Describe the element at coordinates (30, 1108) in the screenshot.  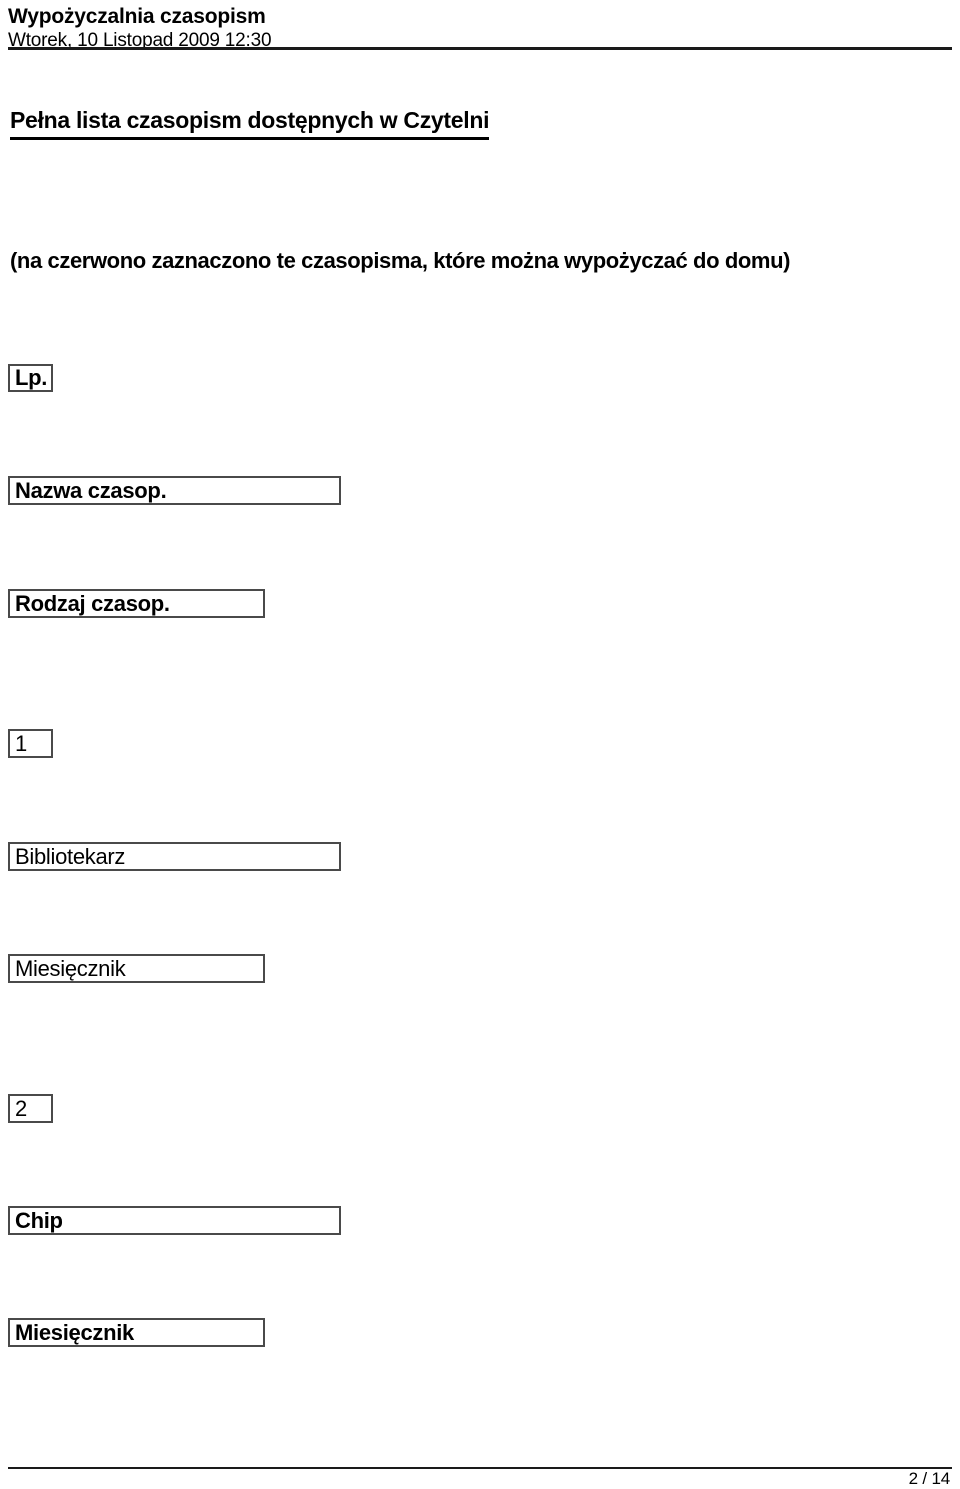
I see `table-row: 2` at that location.